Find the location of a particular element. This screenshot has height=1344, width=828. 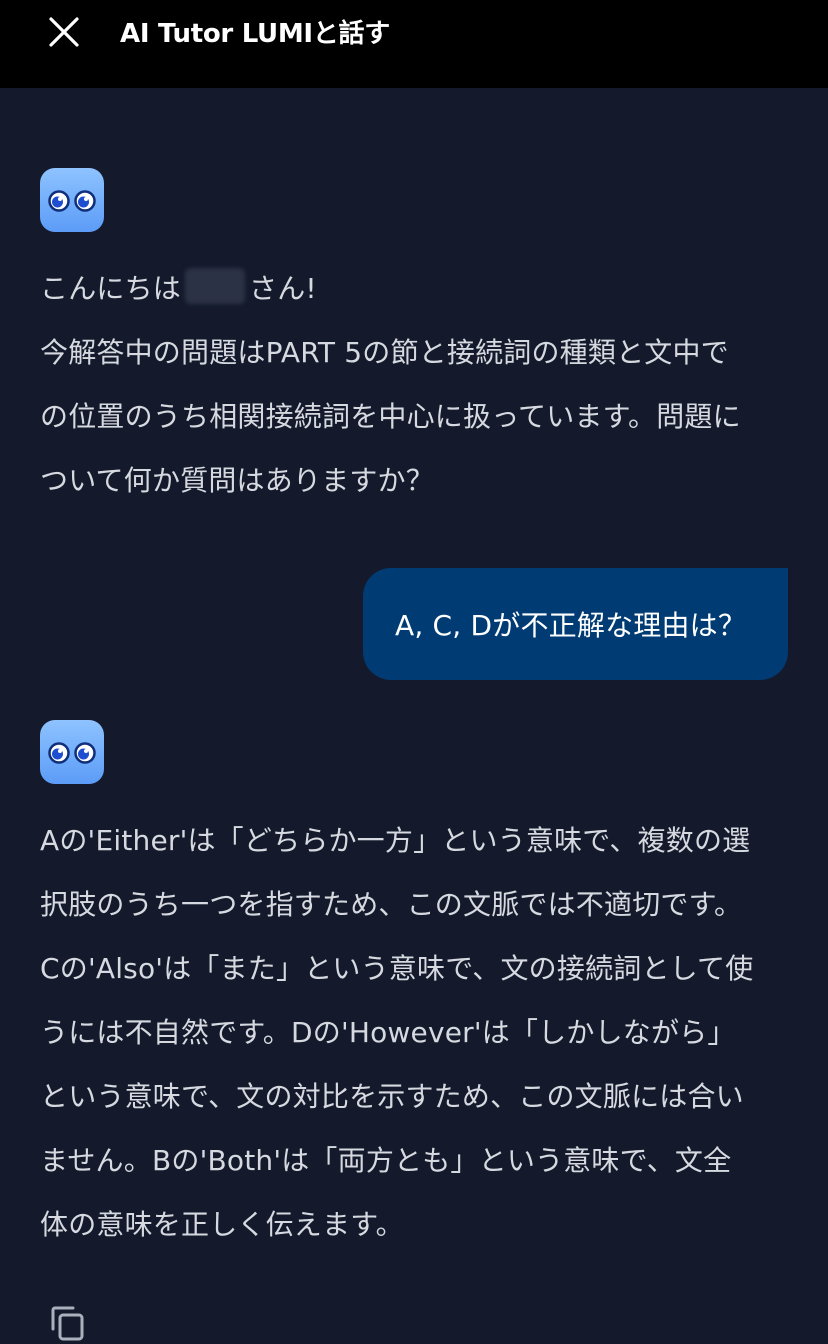

message-line: Aの'Either'は「どちらか一方」という意味で、複数の選 is located at coordinates (395, 840).